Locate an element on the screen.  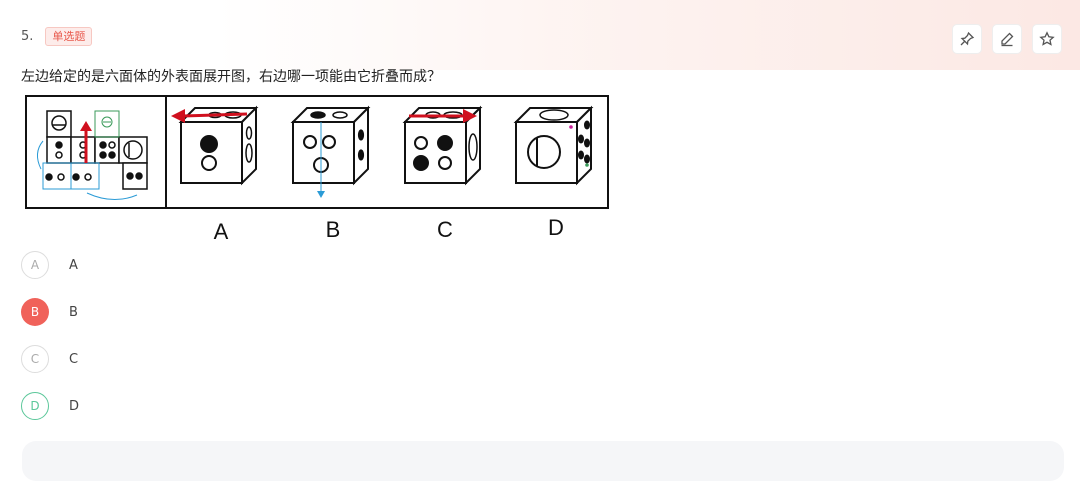
cube-option-c is located at coordinates (442, 145).